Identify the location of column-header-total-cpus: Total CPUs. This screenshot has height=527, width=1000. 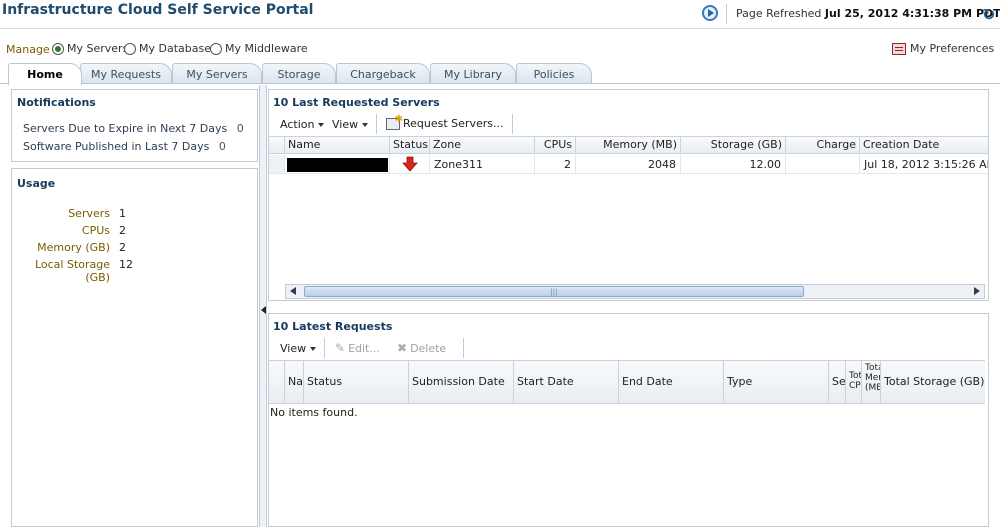
(854, 382).